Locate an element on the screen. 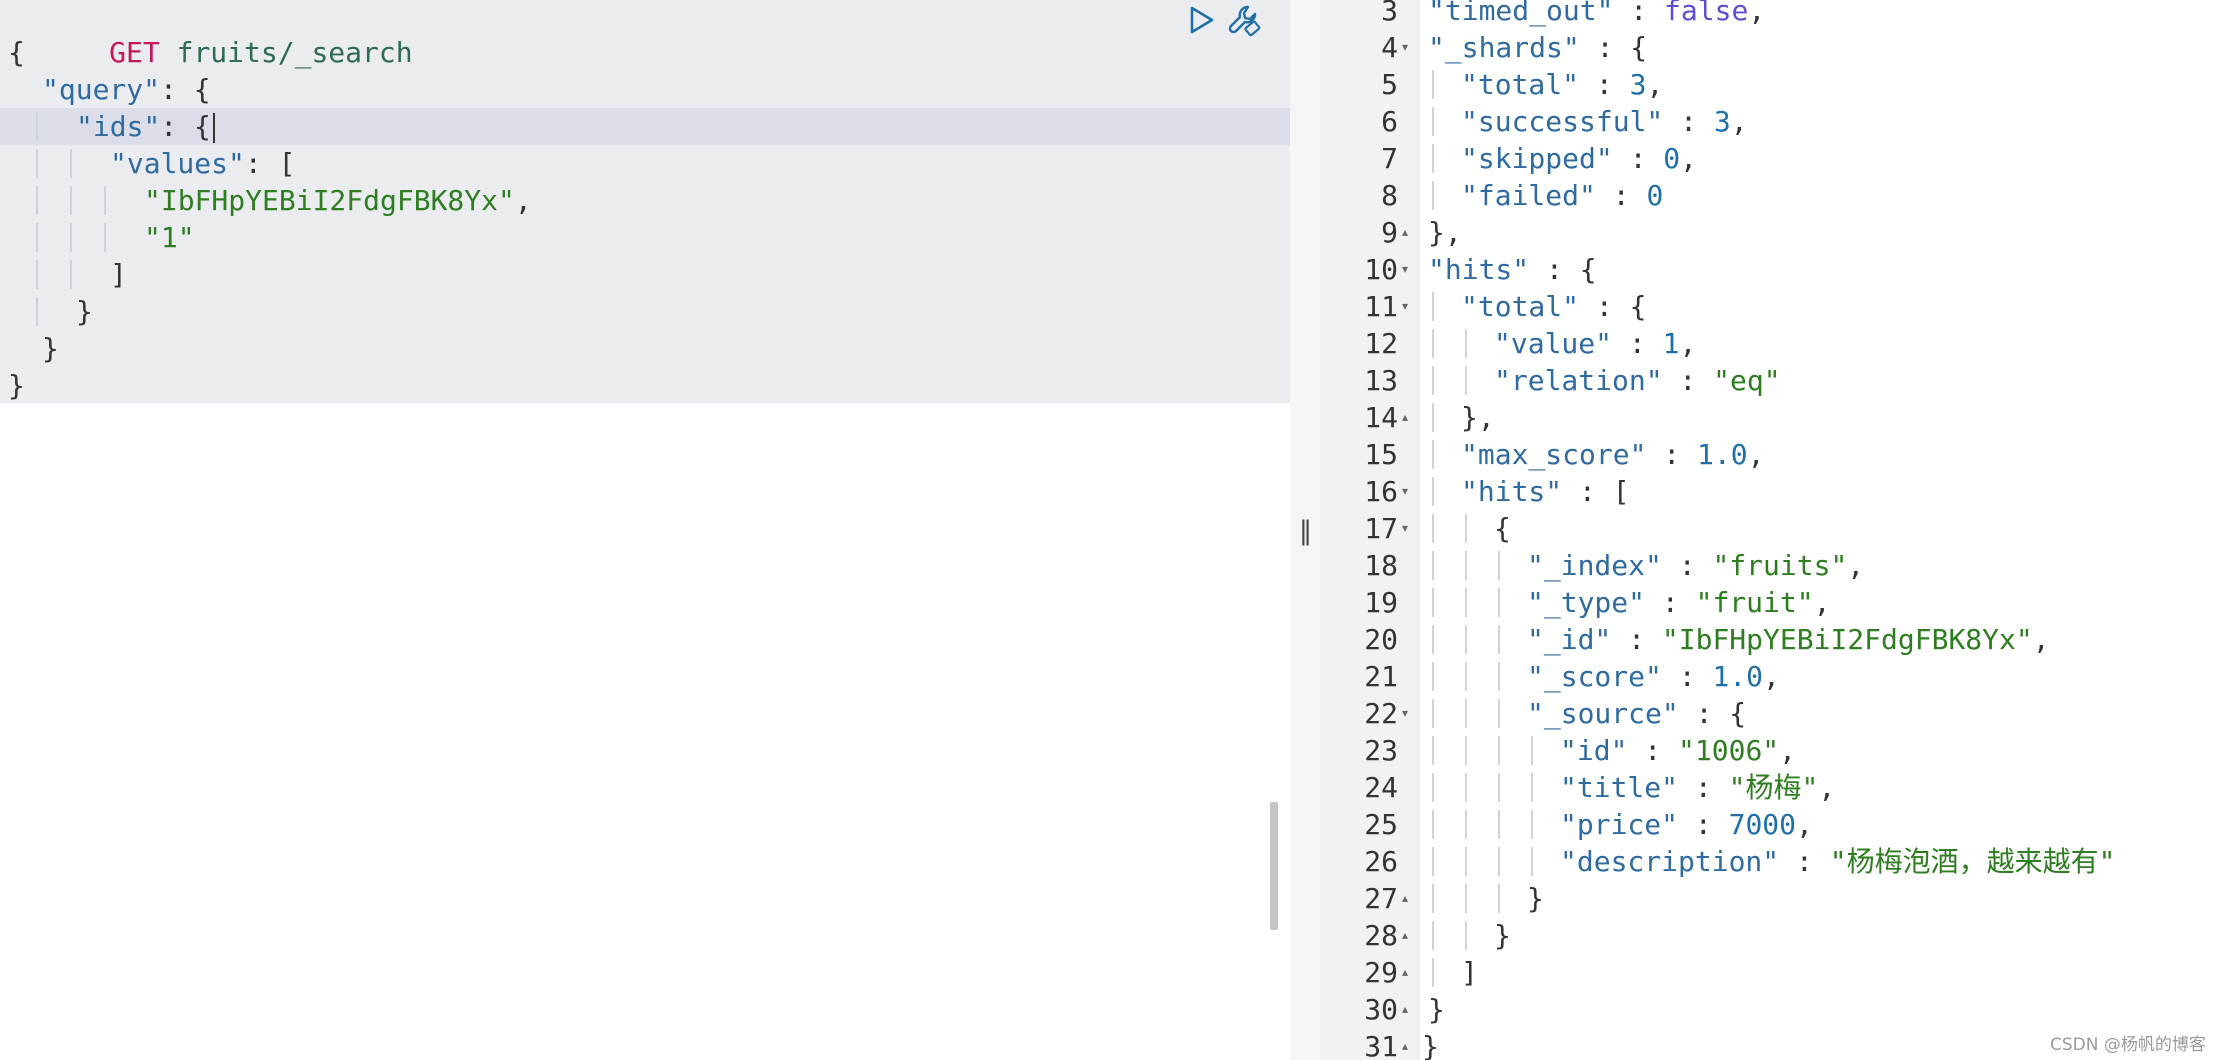  code-token: "_source" is located at coordinates (1603, 713).